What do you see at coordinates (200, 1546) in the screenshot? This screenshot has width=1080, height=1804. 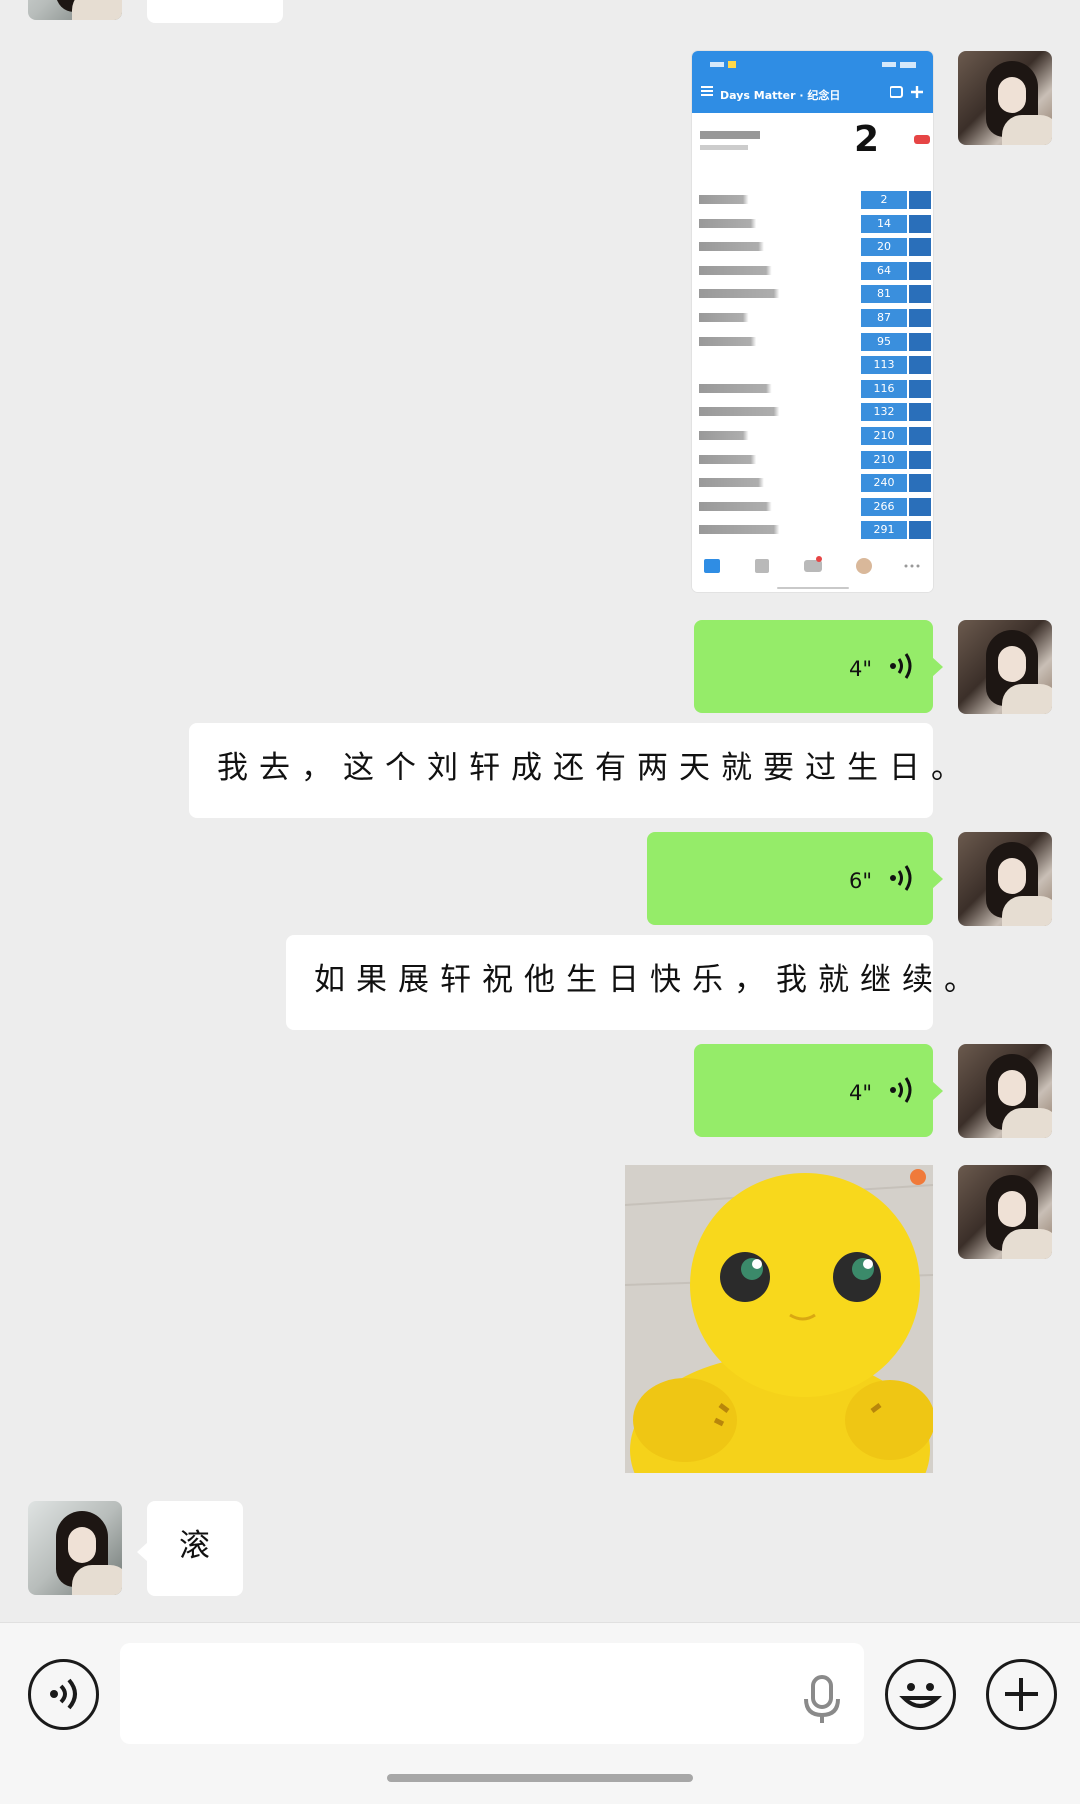 I see `message-text: 滚` at bounding box center [200, 1546].